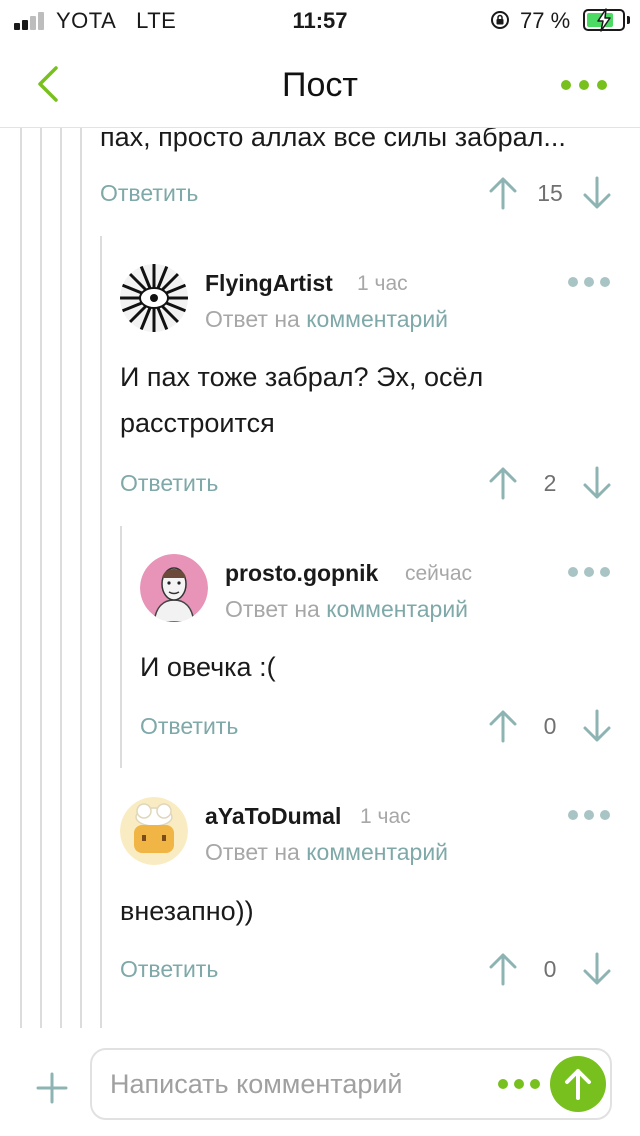 This screenshot has height=1136, width=640. I want to click on username: FlyingArtist, so click(269, 283).